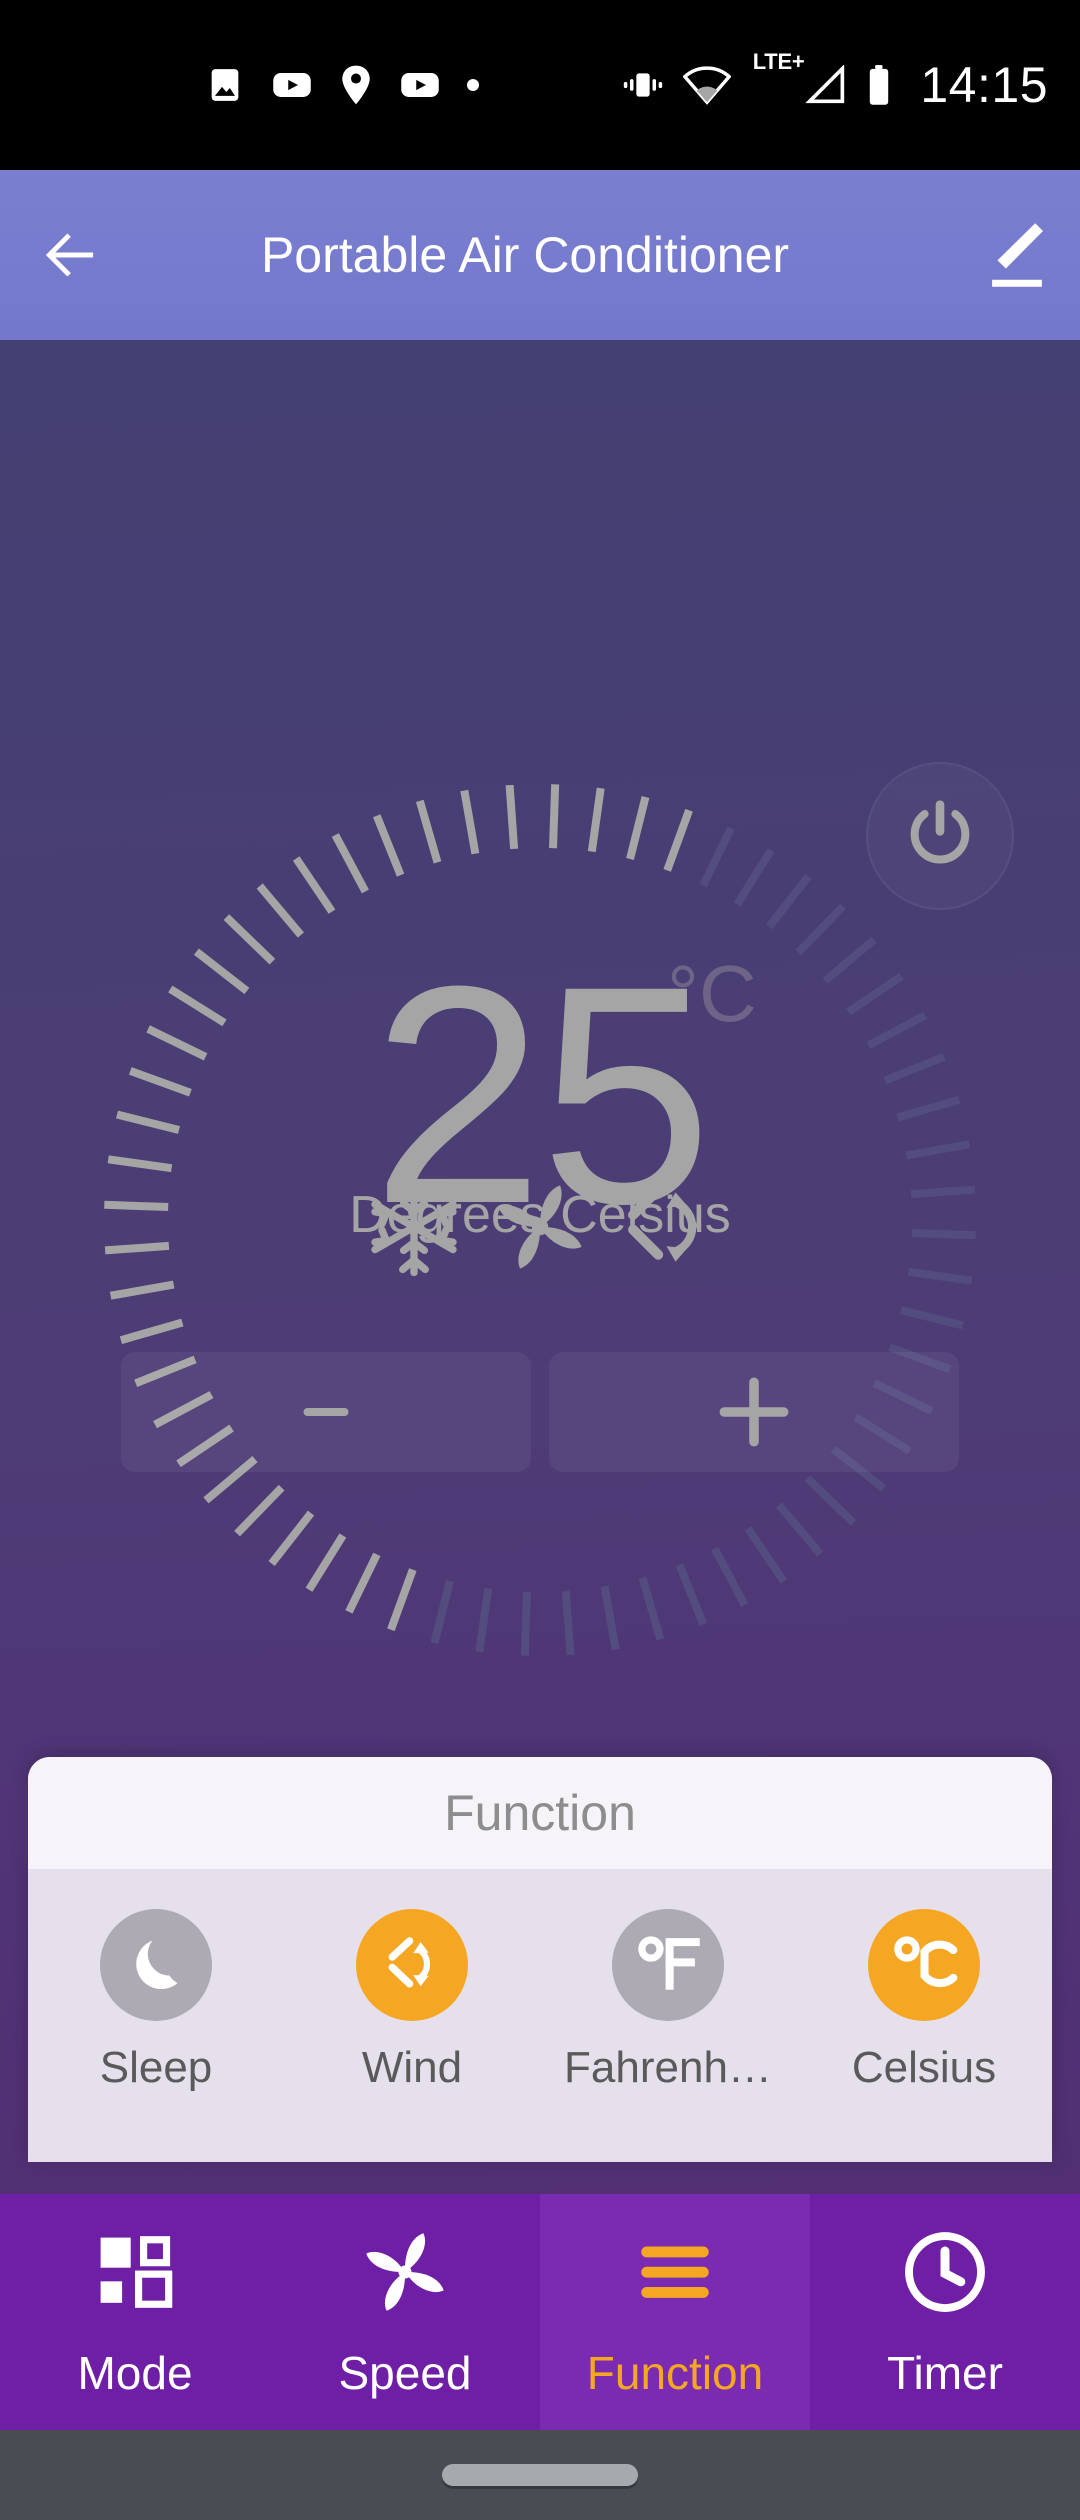 The width and height of the screenshot is (1080, 2520). Describe the element at coordinates (412, 2067) in the screenshot. I see `function-item-label: Wind` at that location.